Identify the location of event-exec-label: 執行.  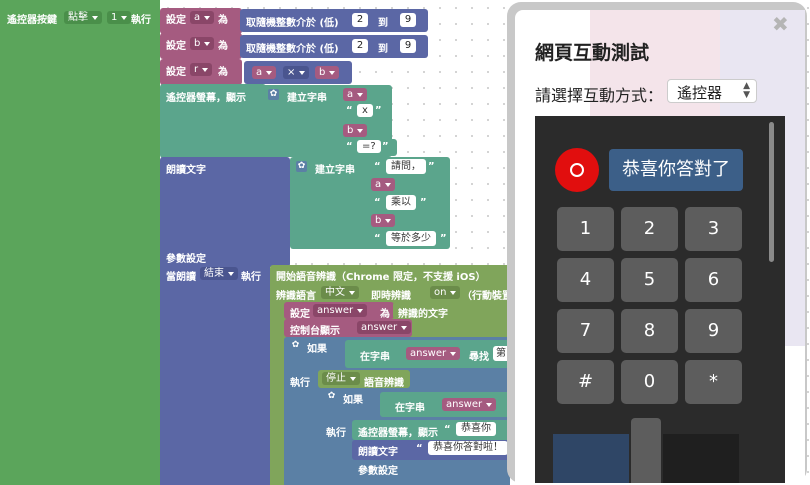
(141, 20).